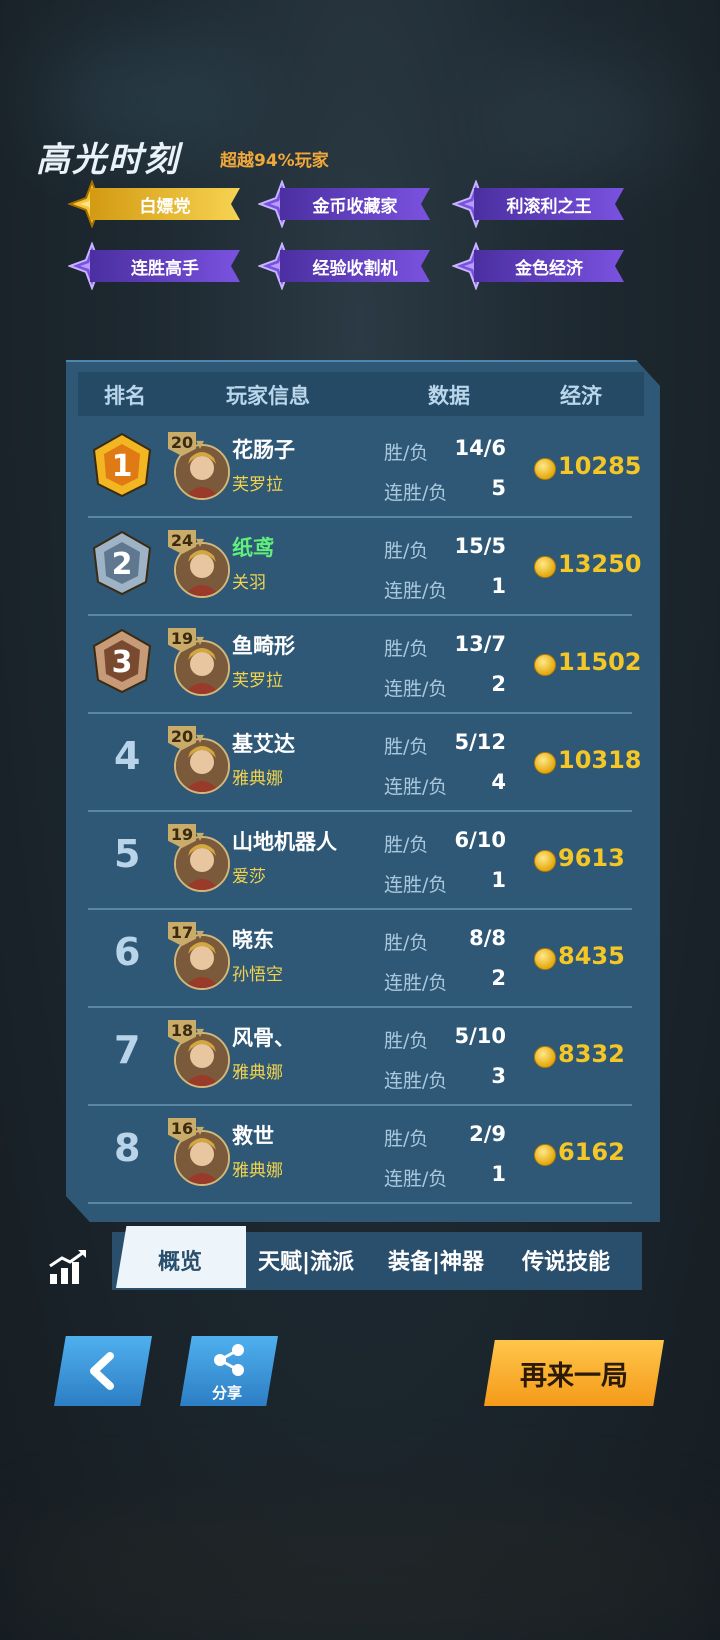 This screenshot has width=720, height=1640. What do you see at coordinates (257, 975) in the screenshot?
I see `hero-name: 孙悟空` at bounding box center [257, 975].